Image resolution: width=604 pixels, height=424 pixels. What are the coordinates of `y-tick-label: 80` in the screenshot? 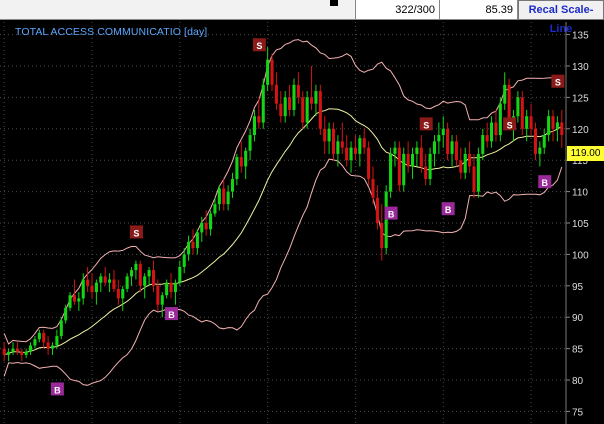 It's located at (578, 381).